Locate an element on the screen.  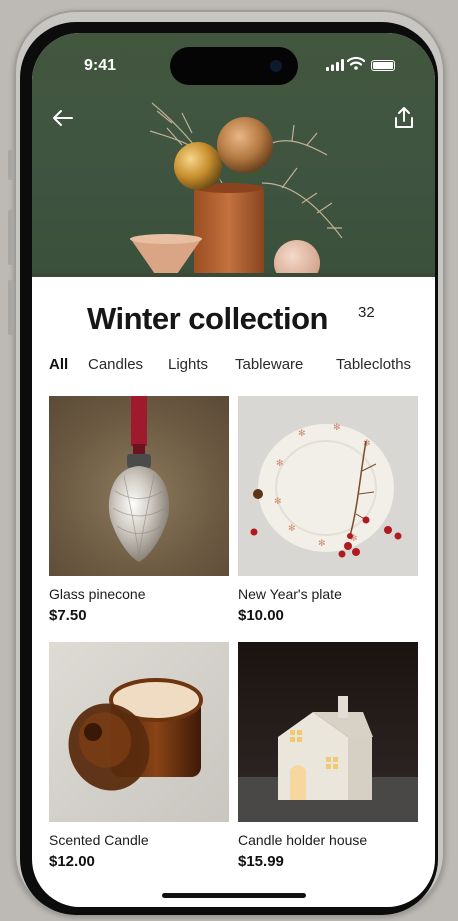
glass-pinecone-ornament-image is located at coordinates (139, 479).